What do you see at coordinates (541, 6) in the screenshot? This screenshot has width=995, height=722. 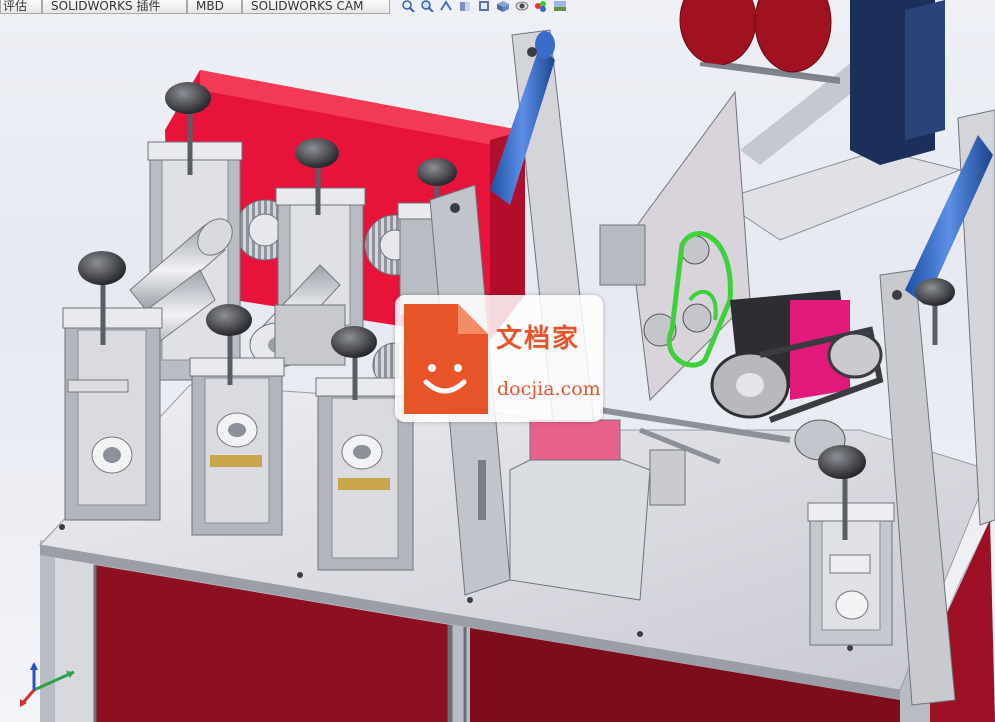 I see `appearance-icon` at bounding box center [541, 6].